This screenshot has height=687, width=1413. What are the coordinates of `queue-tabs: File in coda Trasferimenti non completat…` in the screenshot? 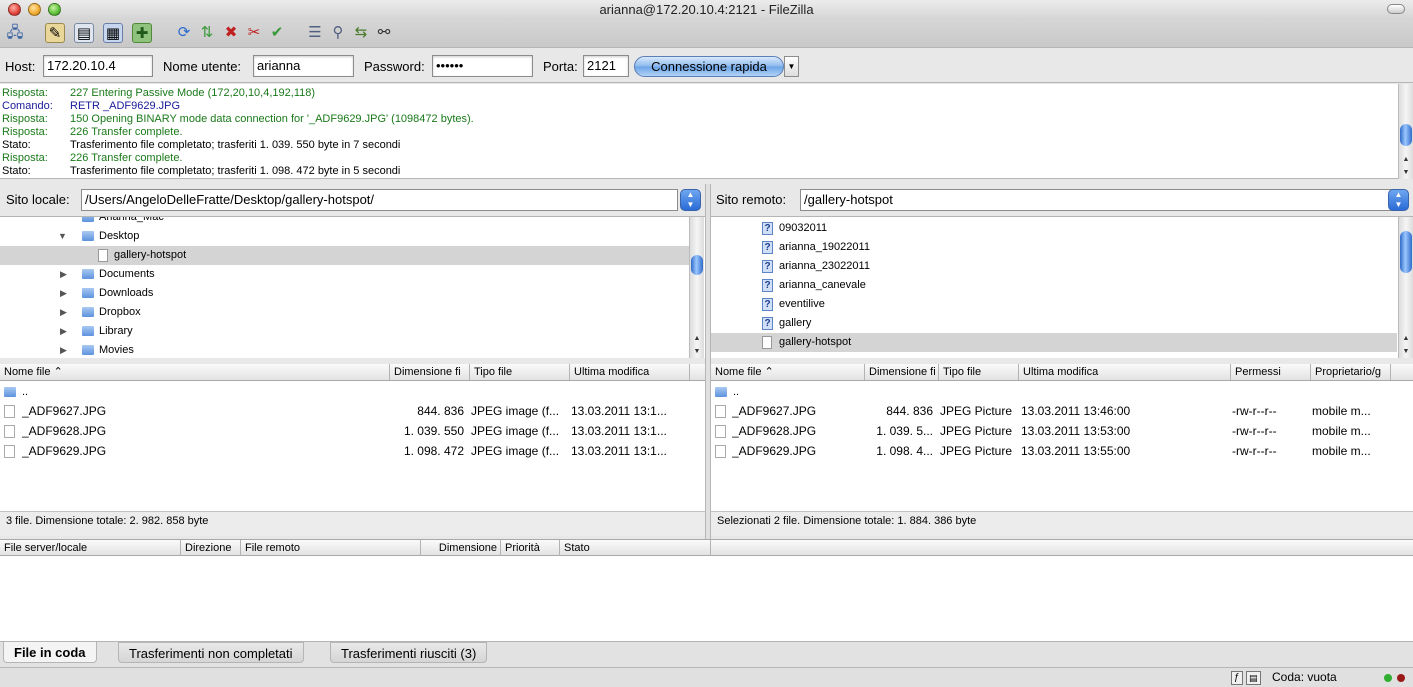 It's located at (706, 654).